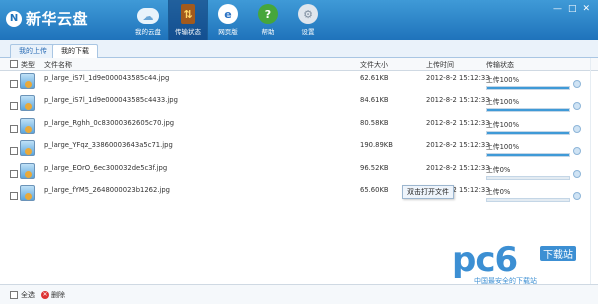  I want to click on column-name: 文件名称, so click(58, 65).